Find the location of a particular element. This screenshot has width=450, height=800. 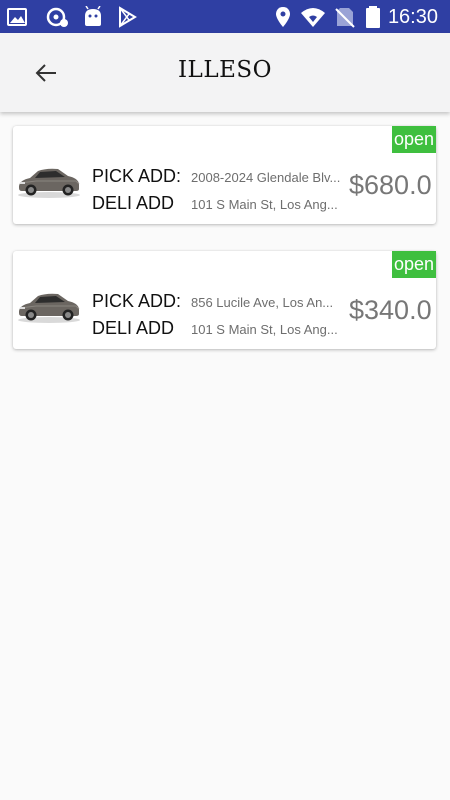

status-bar: 16:30 is located at coordinates (225, 16).